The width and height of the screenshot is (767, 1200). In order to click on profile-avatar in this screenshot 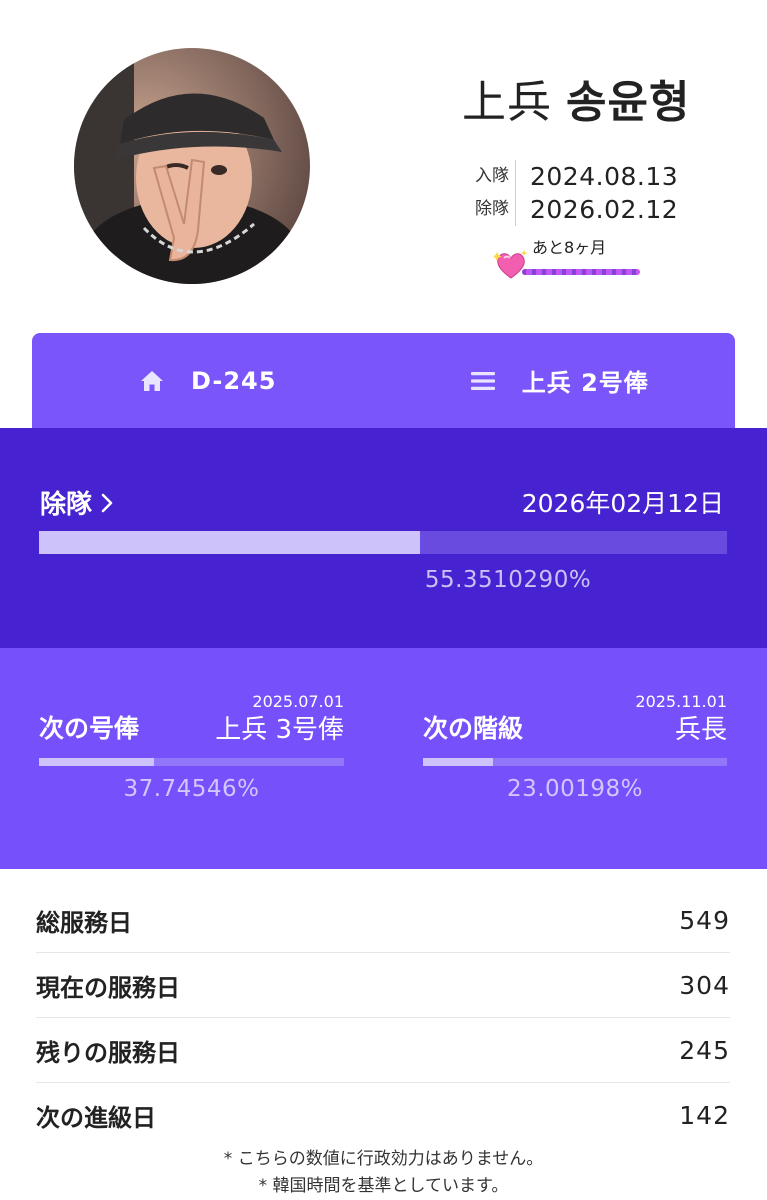, I will do `click(192, 166)`.